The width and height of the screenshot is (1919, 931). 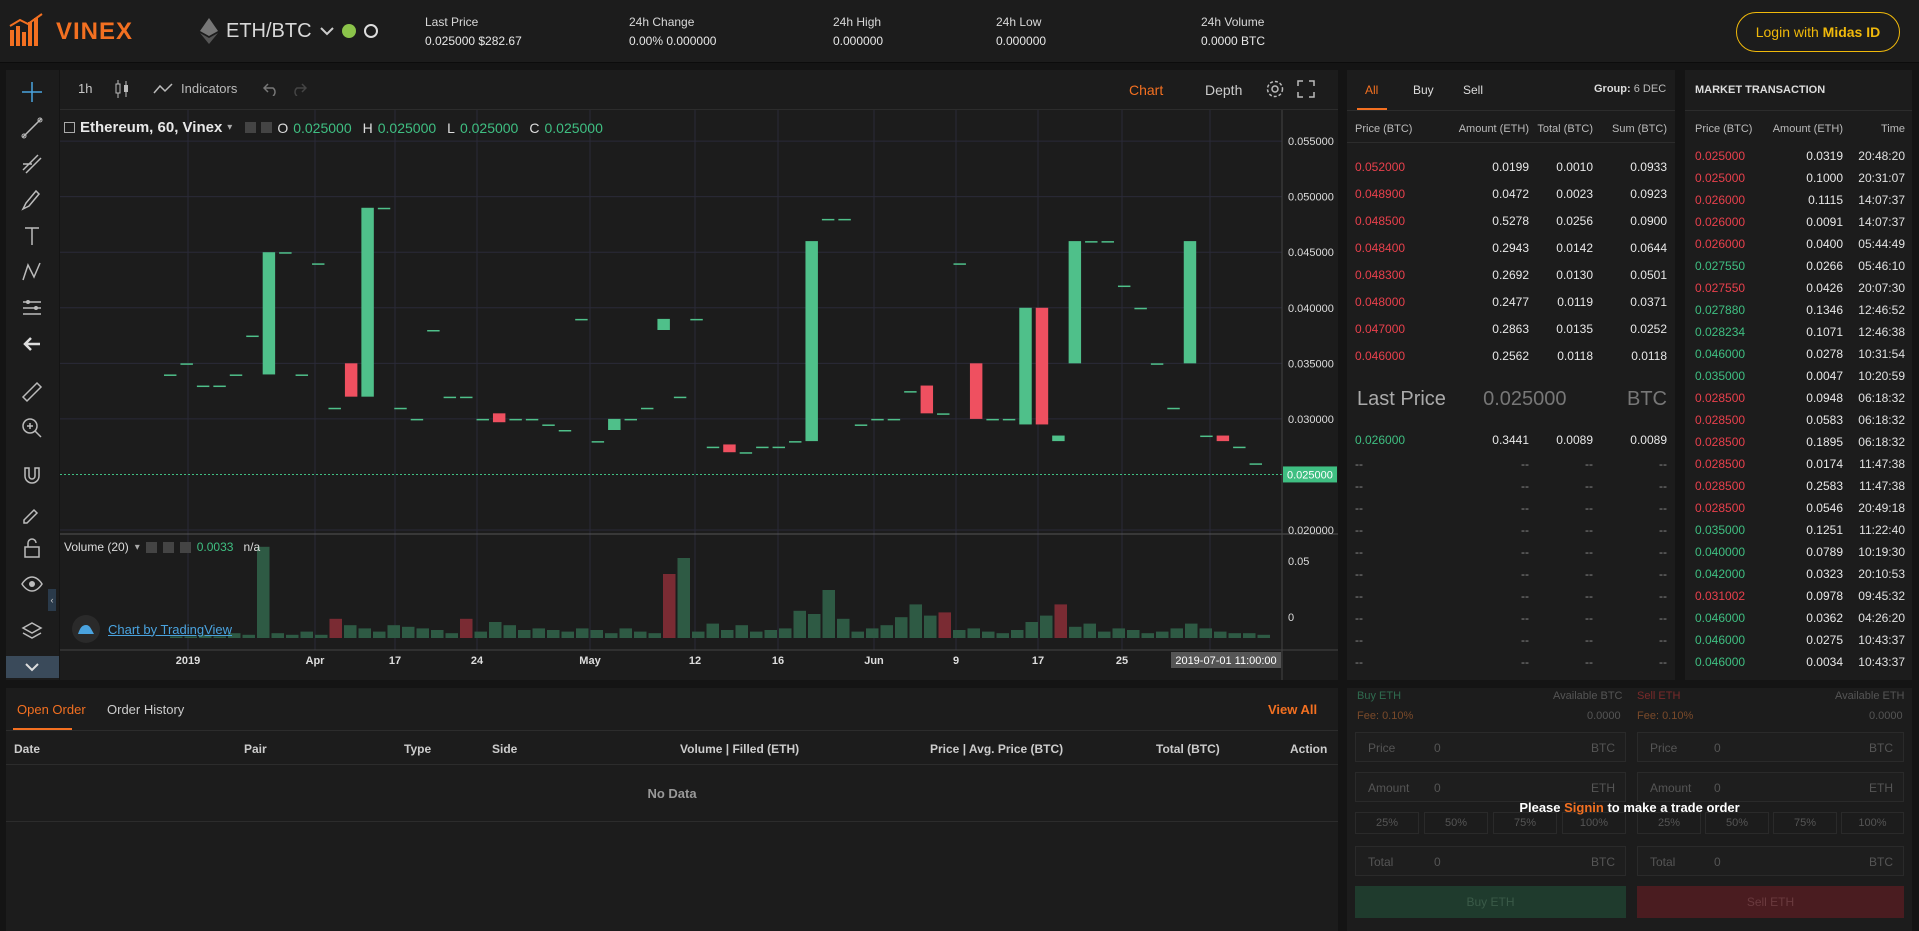 What do you see at coordinates (185, 547) in the screenshot?
I see `volume-close-icon` at bounding box center [185, 547].